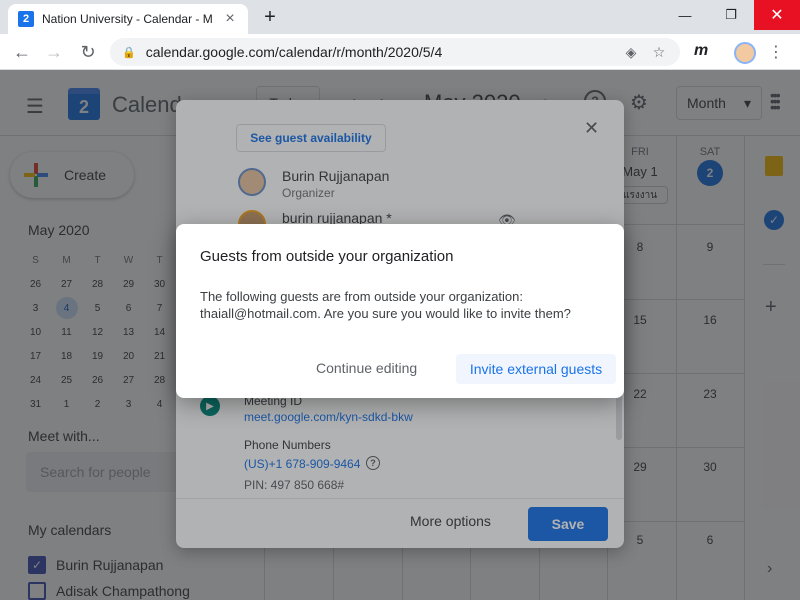 Image resolution: width=800 pixels, height=600 pixels. What do you see at coordinates (536, 369) in the screenshot?
I see `invite-external-guests-button: Invite external guests` at bounding box center [536, 369].